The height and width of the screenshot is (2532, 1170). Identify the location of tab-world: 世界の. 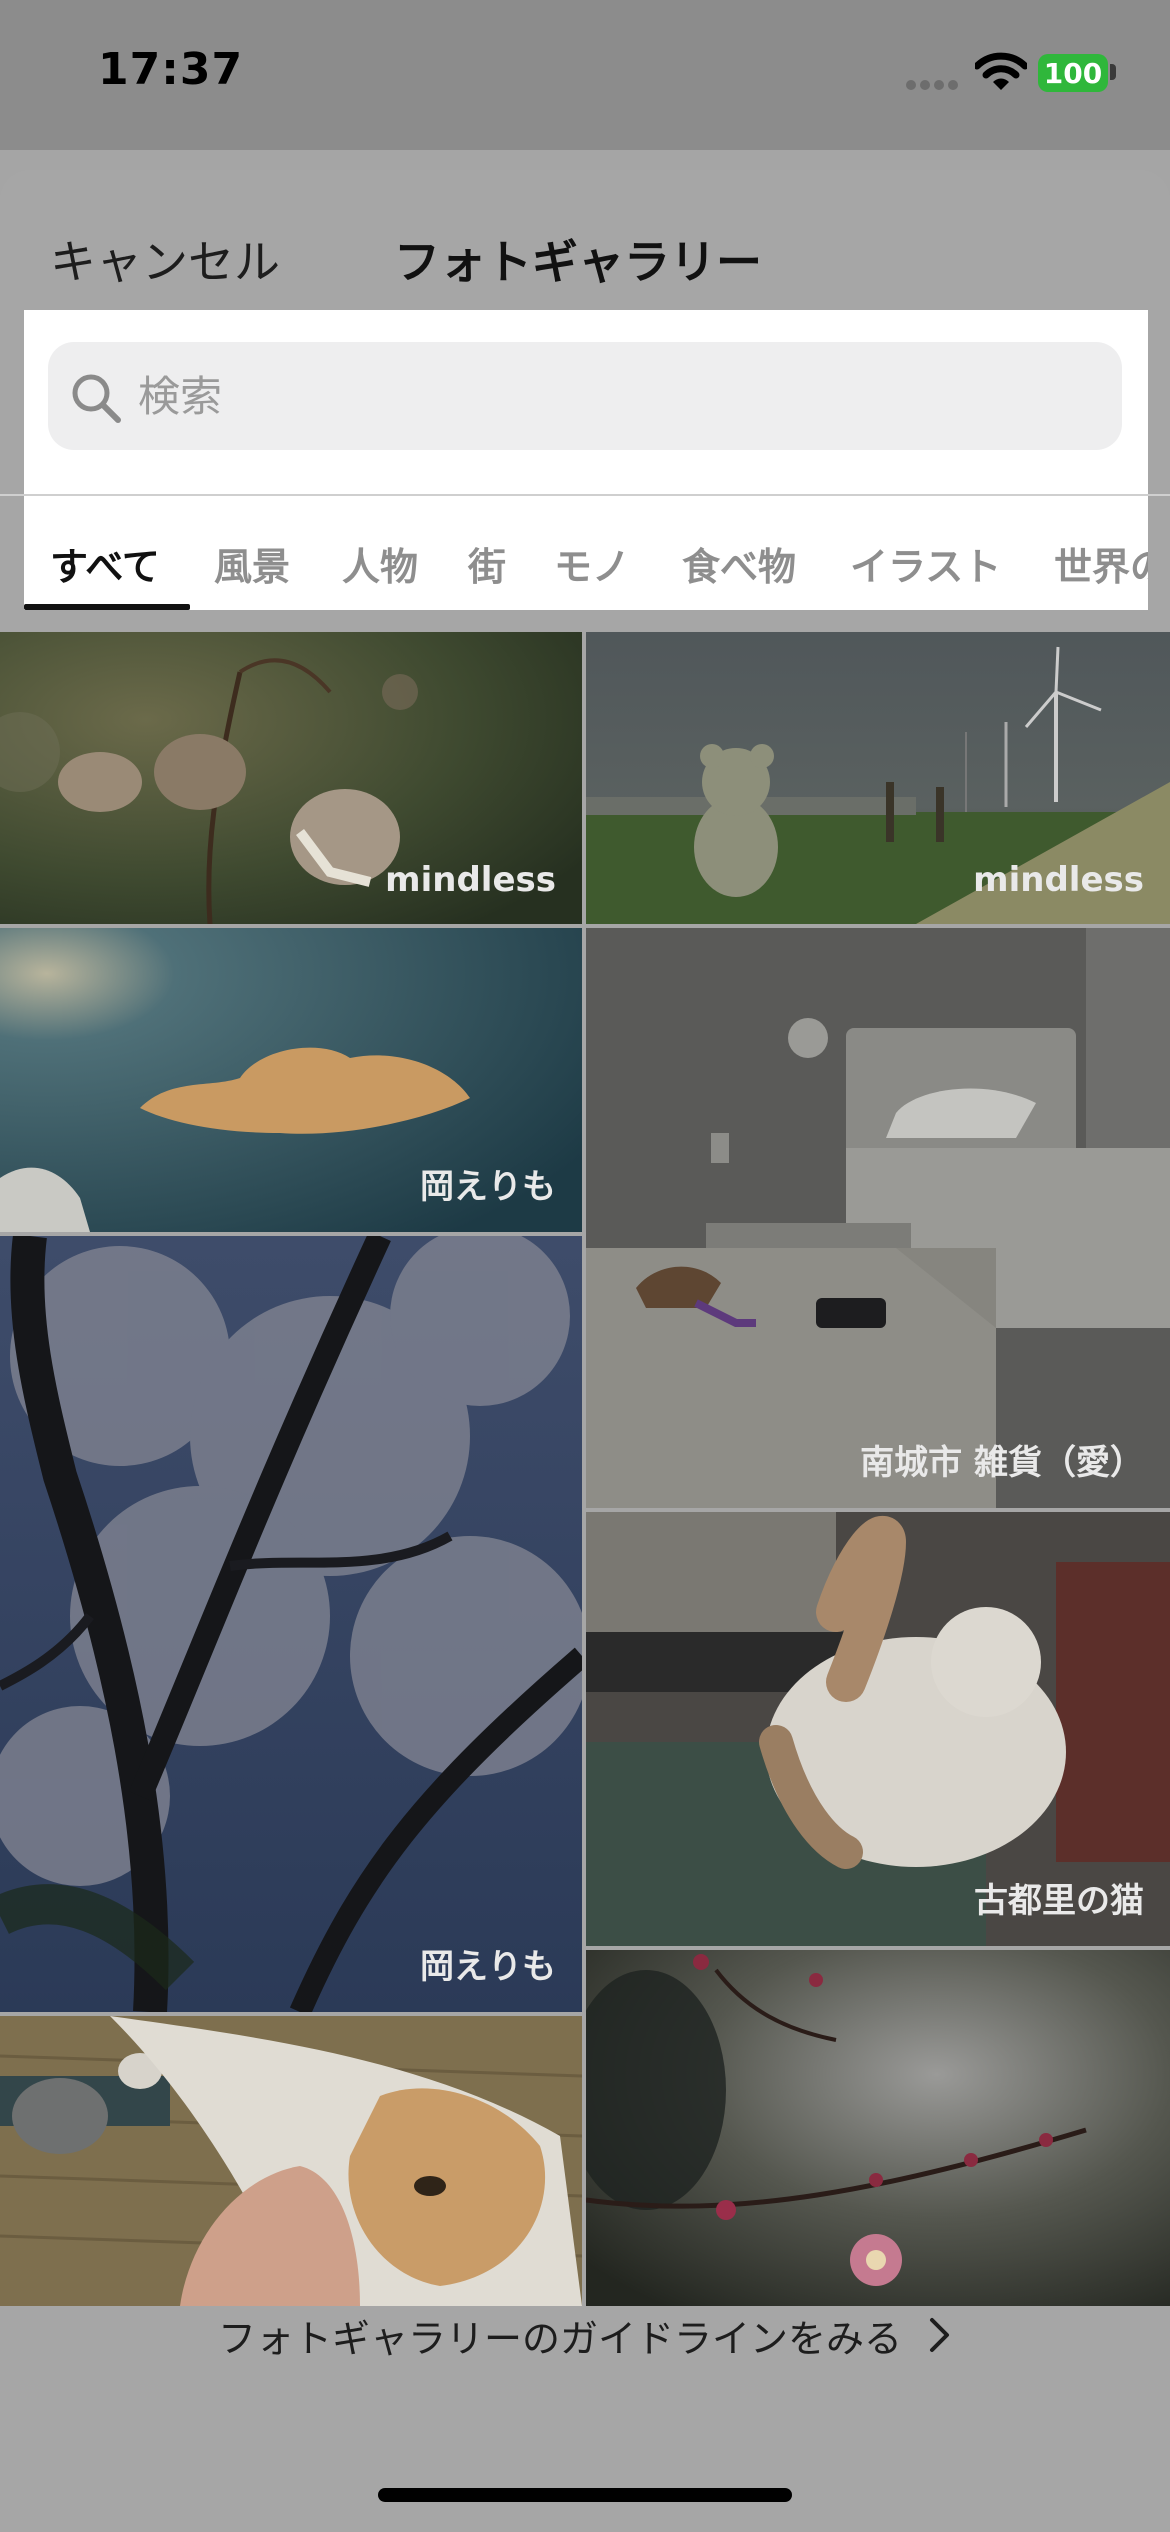
(1101, 563).